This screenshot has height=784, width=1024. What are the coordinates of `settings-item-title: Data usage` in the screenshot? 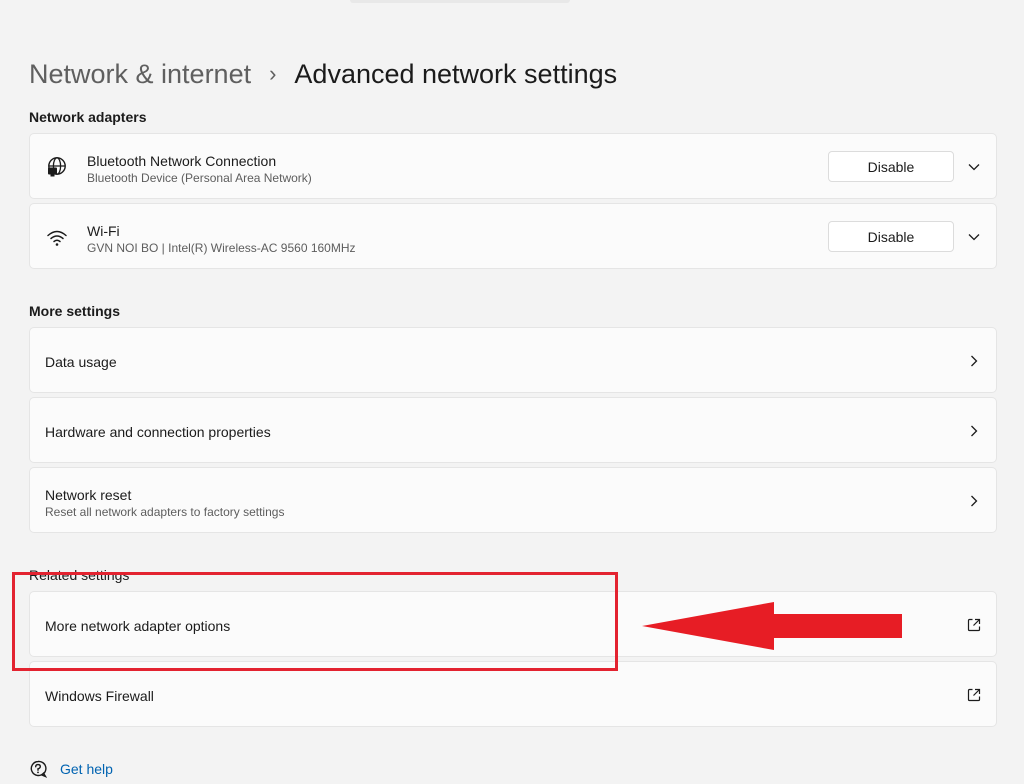 It's located at (81, 362).